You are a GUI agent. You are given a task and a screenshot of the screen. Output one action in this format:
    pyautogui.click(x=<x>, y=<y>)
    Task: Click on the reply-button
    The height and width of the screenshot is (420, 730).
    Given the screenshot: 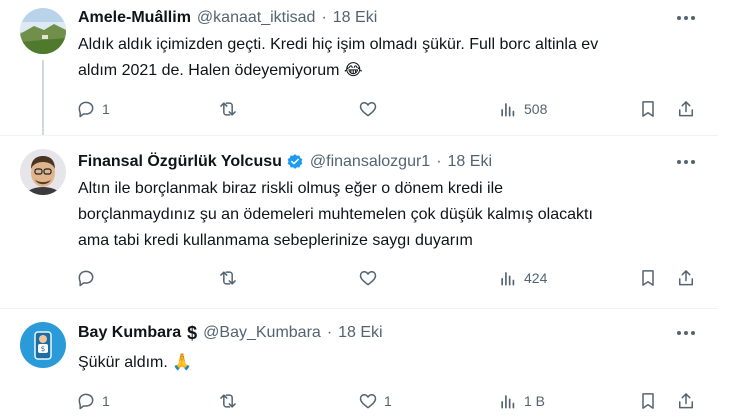 What is the action you would take?
    pyautogui.click(x=89, y=278)
    